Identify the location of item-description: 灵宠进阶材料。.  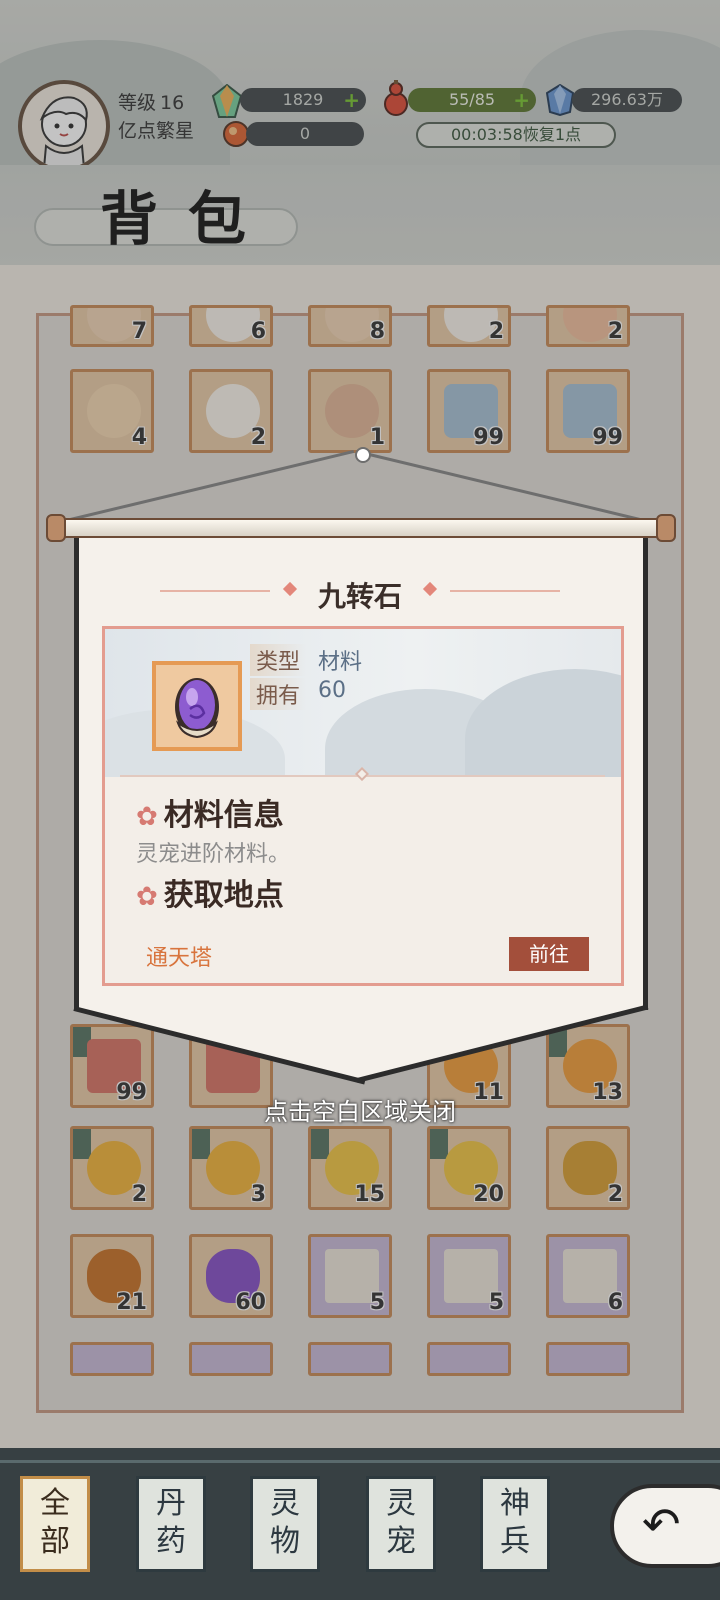
(213, 854).